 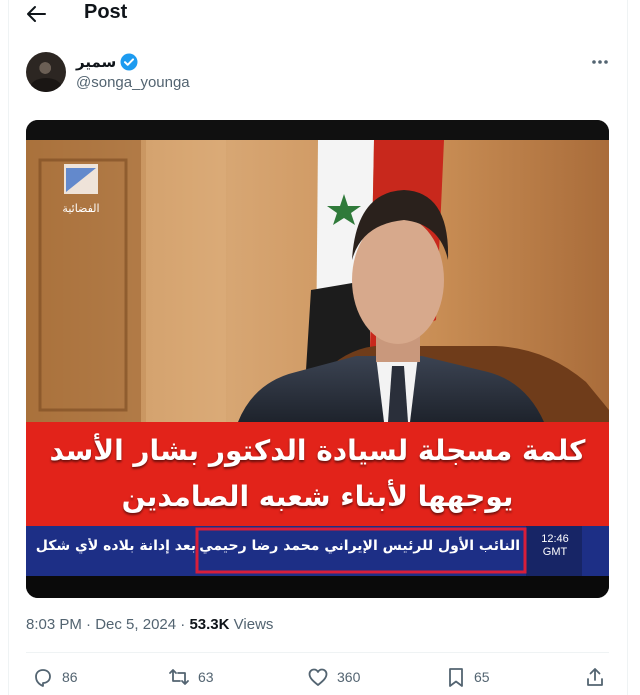 What do you see at coordinates (456, 677) in the screenshot?
I see `bookmark-icon` at bounding box center [456, 677].